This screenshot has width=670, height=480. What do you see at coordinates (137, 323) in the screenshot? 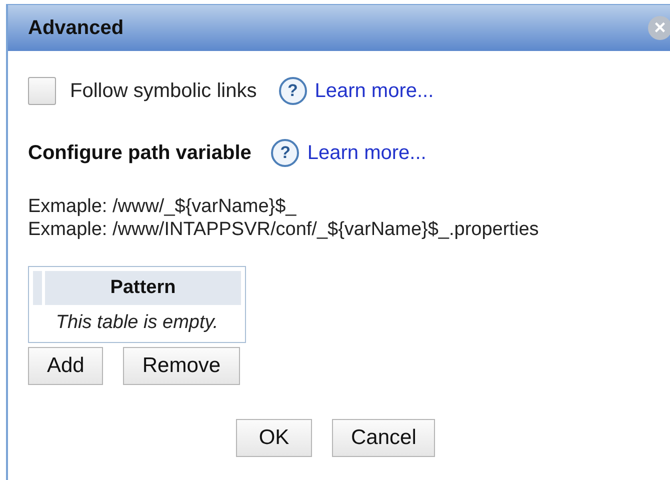
I see `empty-table-message: This table is empty.` at bounding box center [137, 323].